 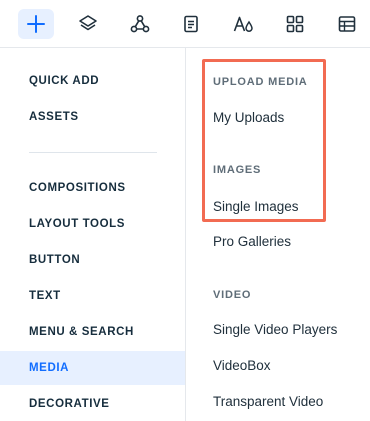 I want to click on category-text: TEXT, so click(x=92, y=296).